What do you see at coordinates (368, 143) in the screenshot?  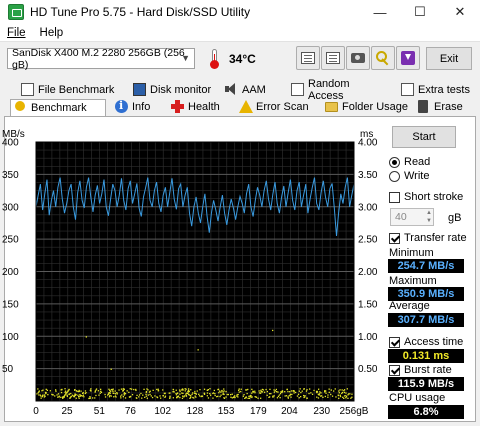 I see `y-tick-label-right: 4.00` at bounding box center [368, 143].